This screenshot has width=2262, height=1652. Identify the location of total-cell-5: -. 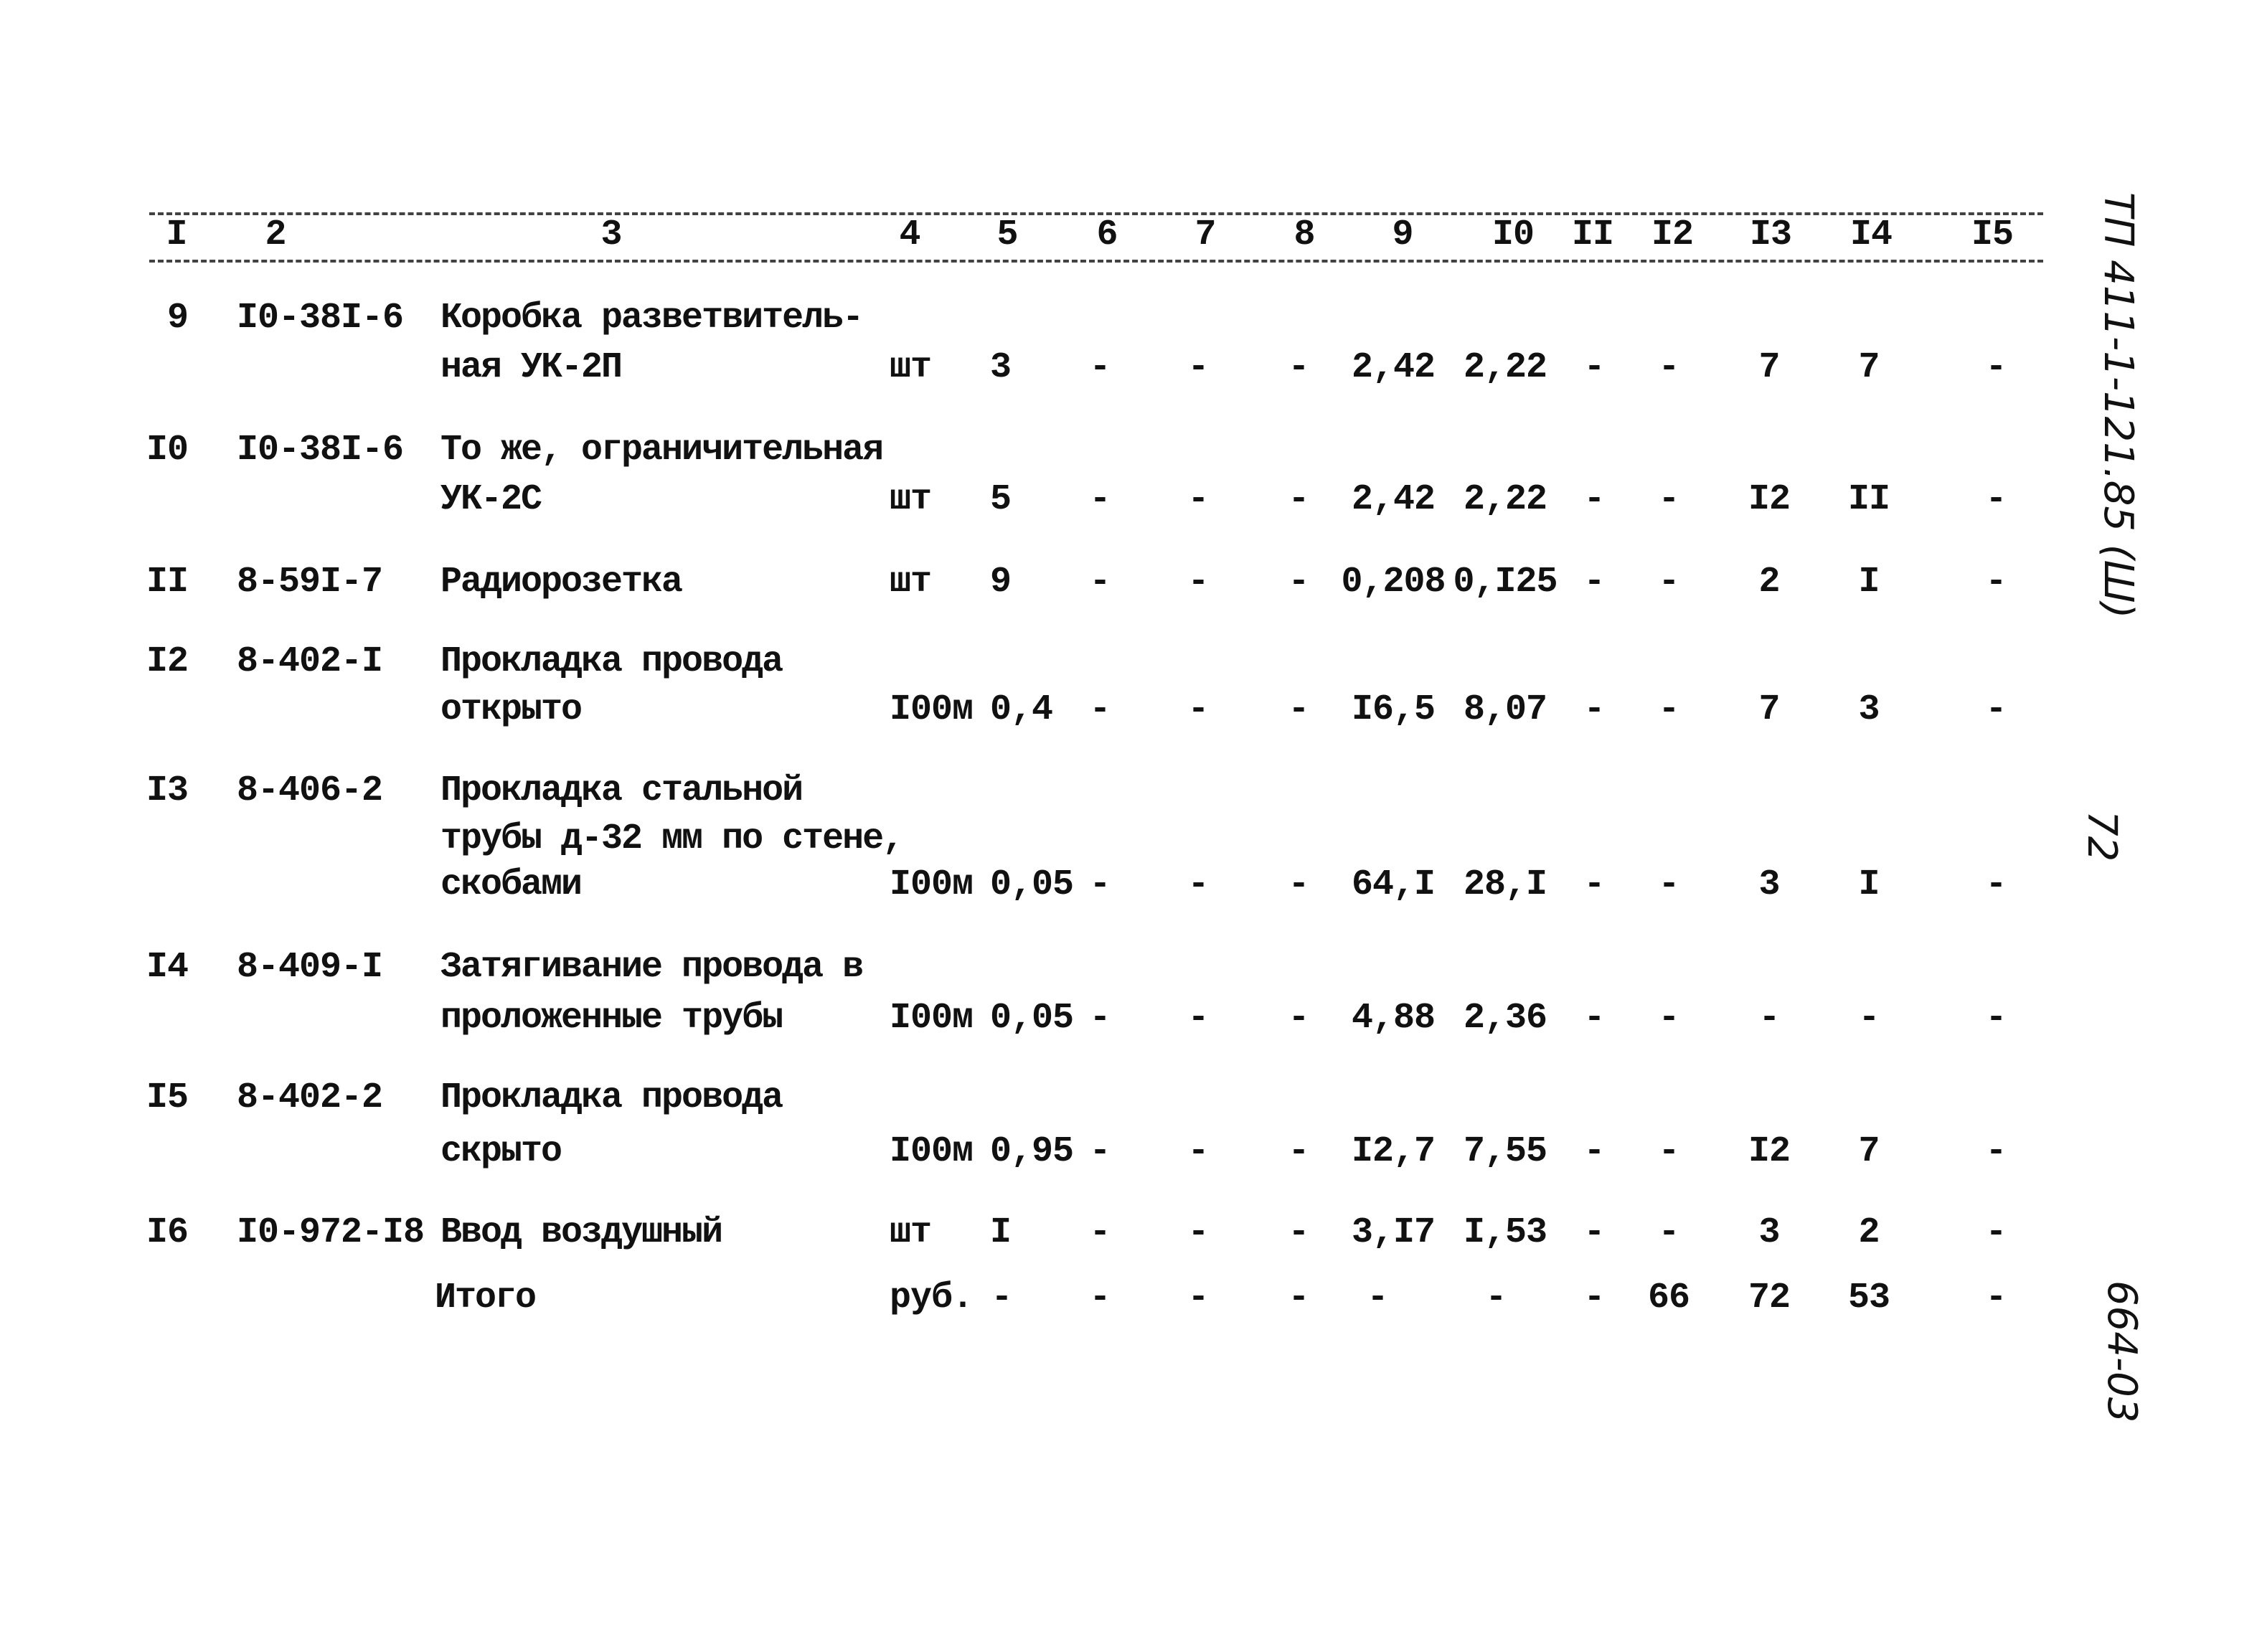
(1002, 1298).